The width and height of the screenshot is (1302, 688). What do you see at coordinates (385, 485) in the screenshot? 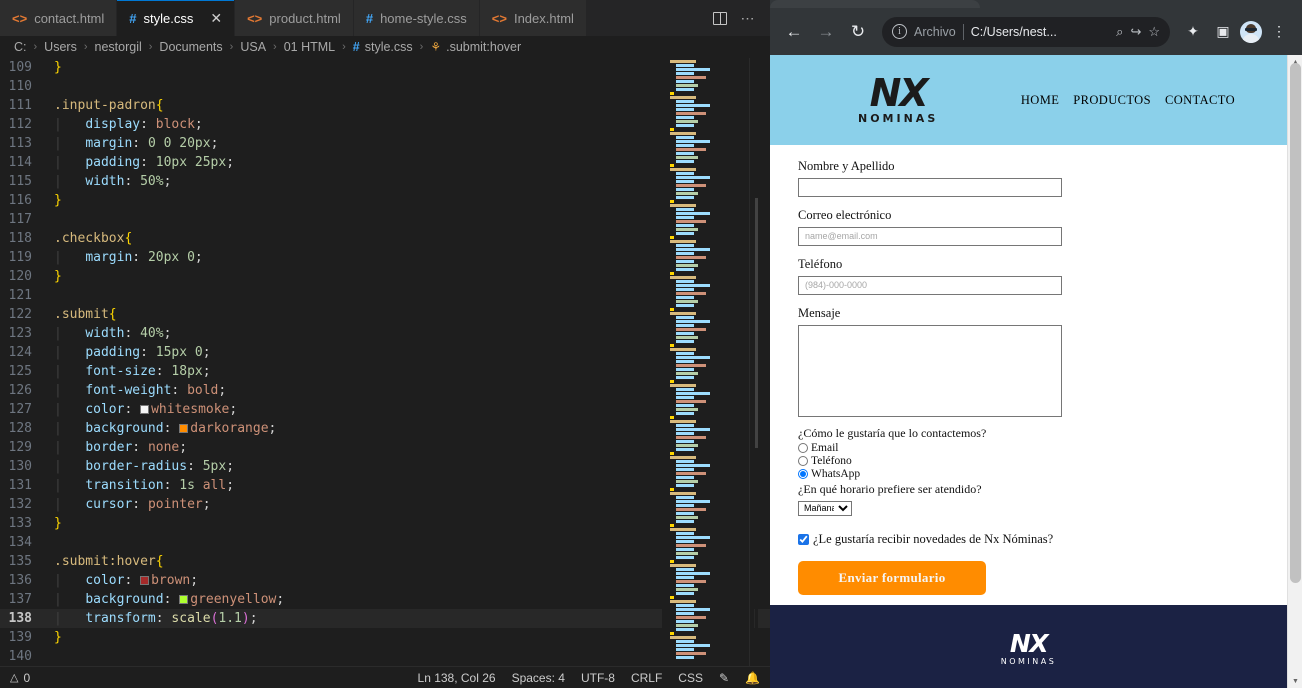
I see `code-line: 131 | transition: 1s all;` at bounding box center [385, 485].